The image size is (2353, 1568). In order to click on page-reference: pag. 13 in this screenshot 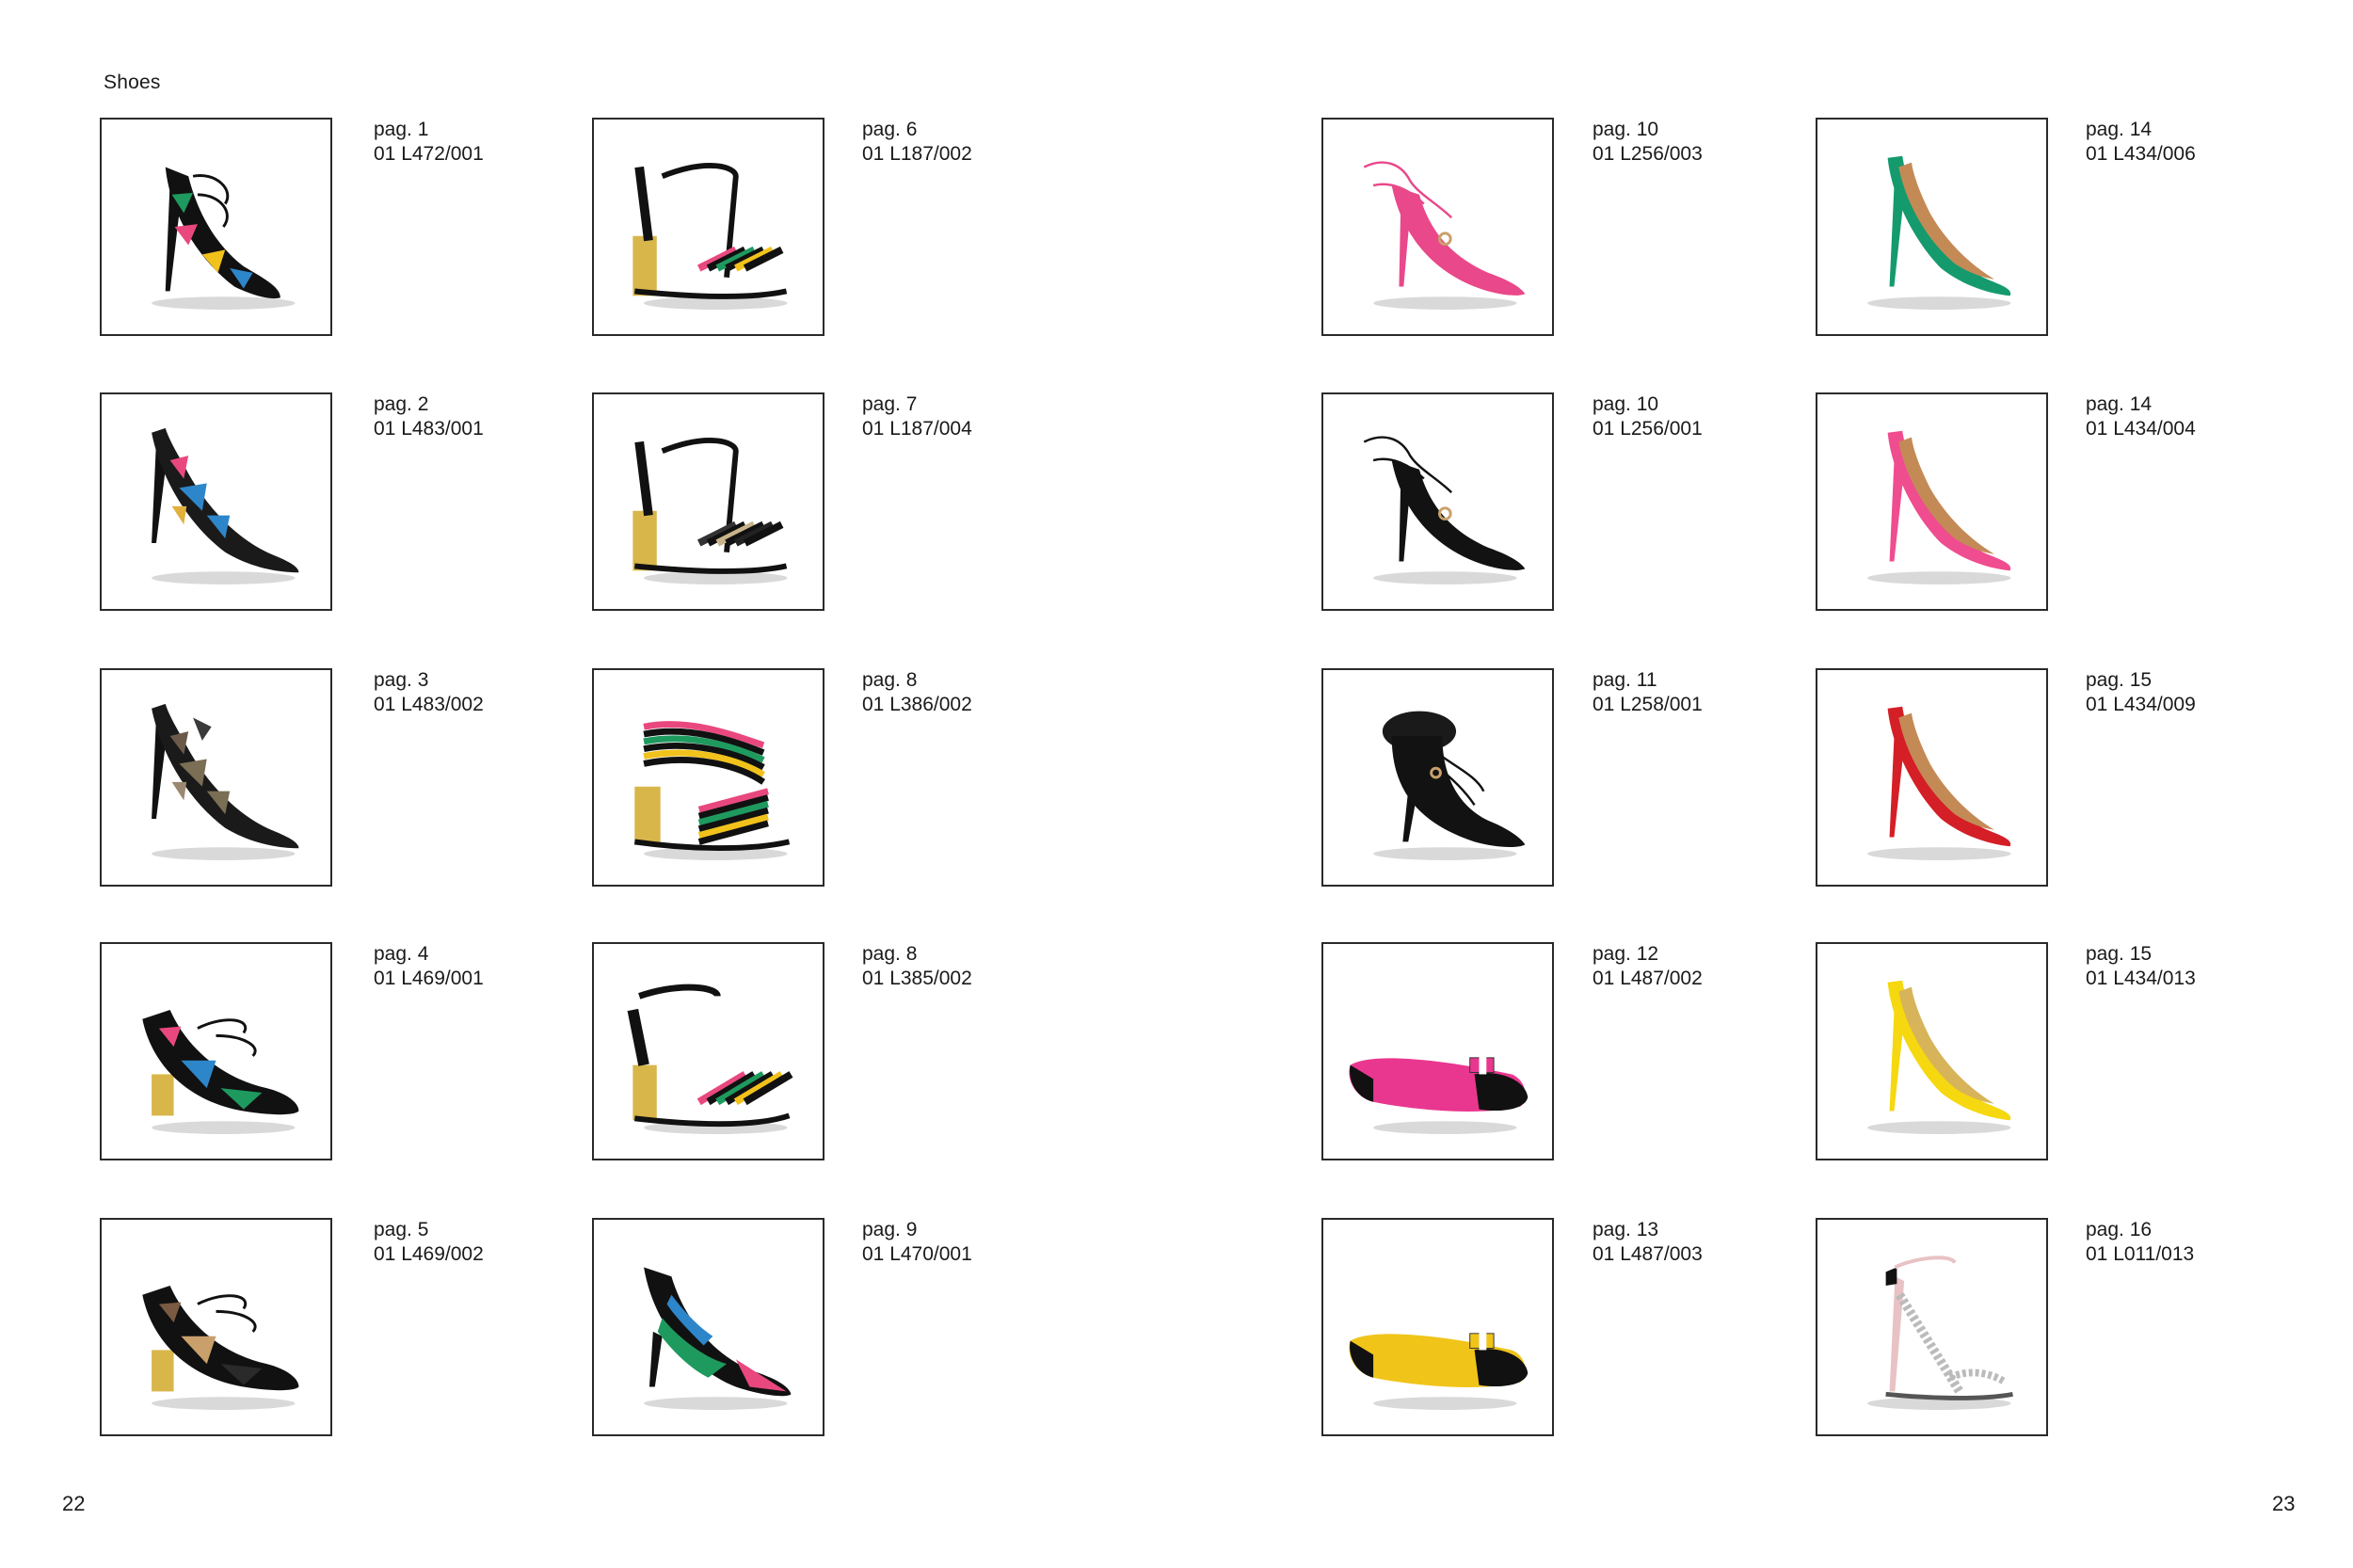, I will do `click(1626, 1229)`.